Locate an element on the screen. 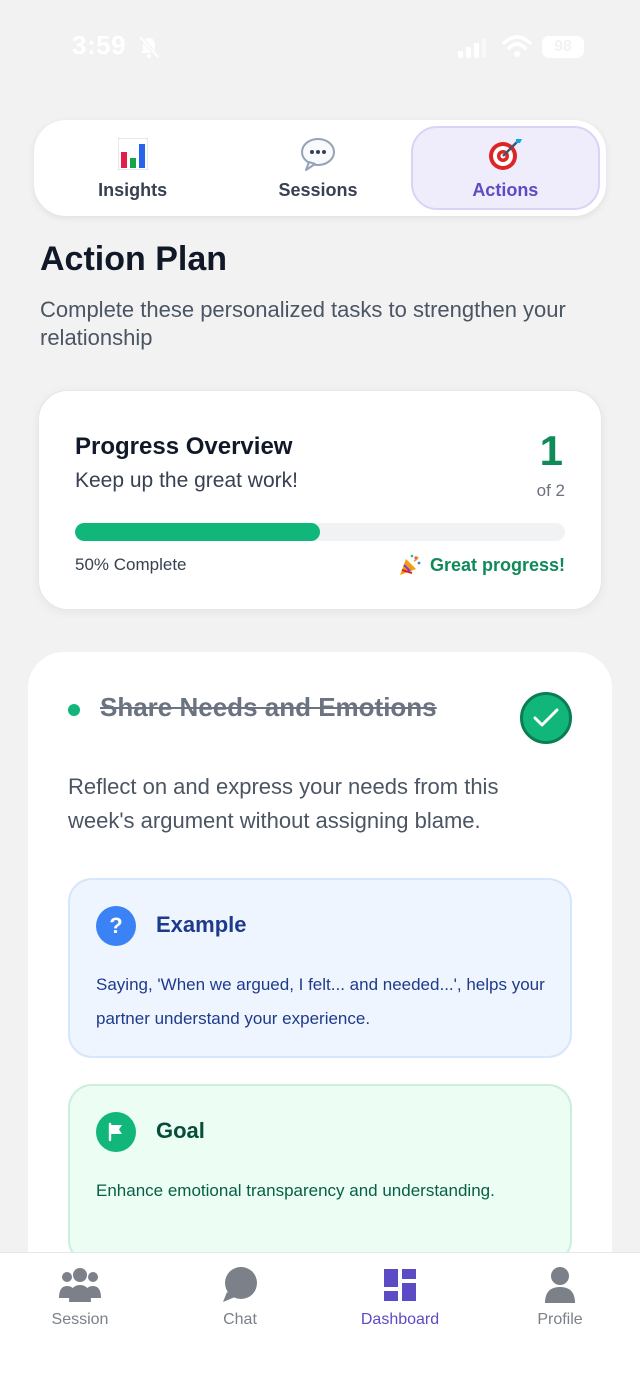 Image resolution: width=640 pixels, height=1387 pixels. person-icon is located at coordinates (560, 1285).